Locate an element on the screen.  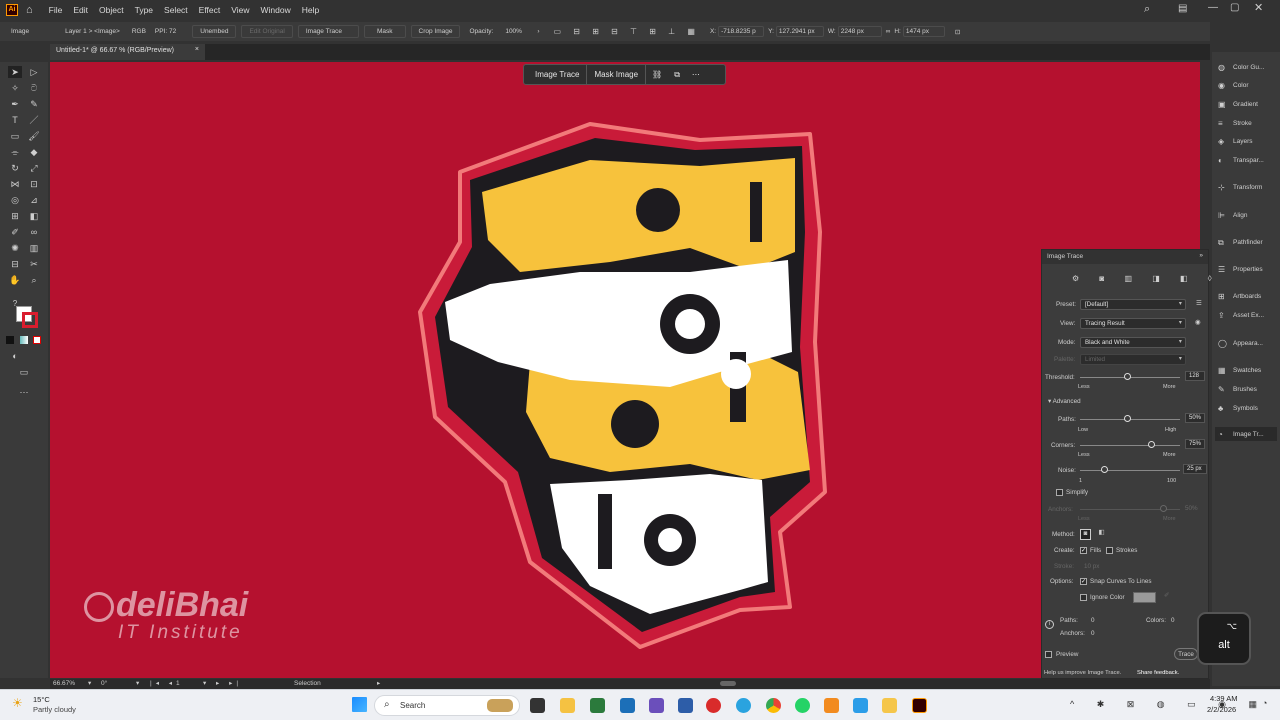
panel-symbols: ♣ Symbols is located at coordinates (1238, 408).